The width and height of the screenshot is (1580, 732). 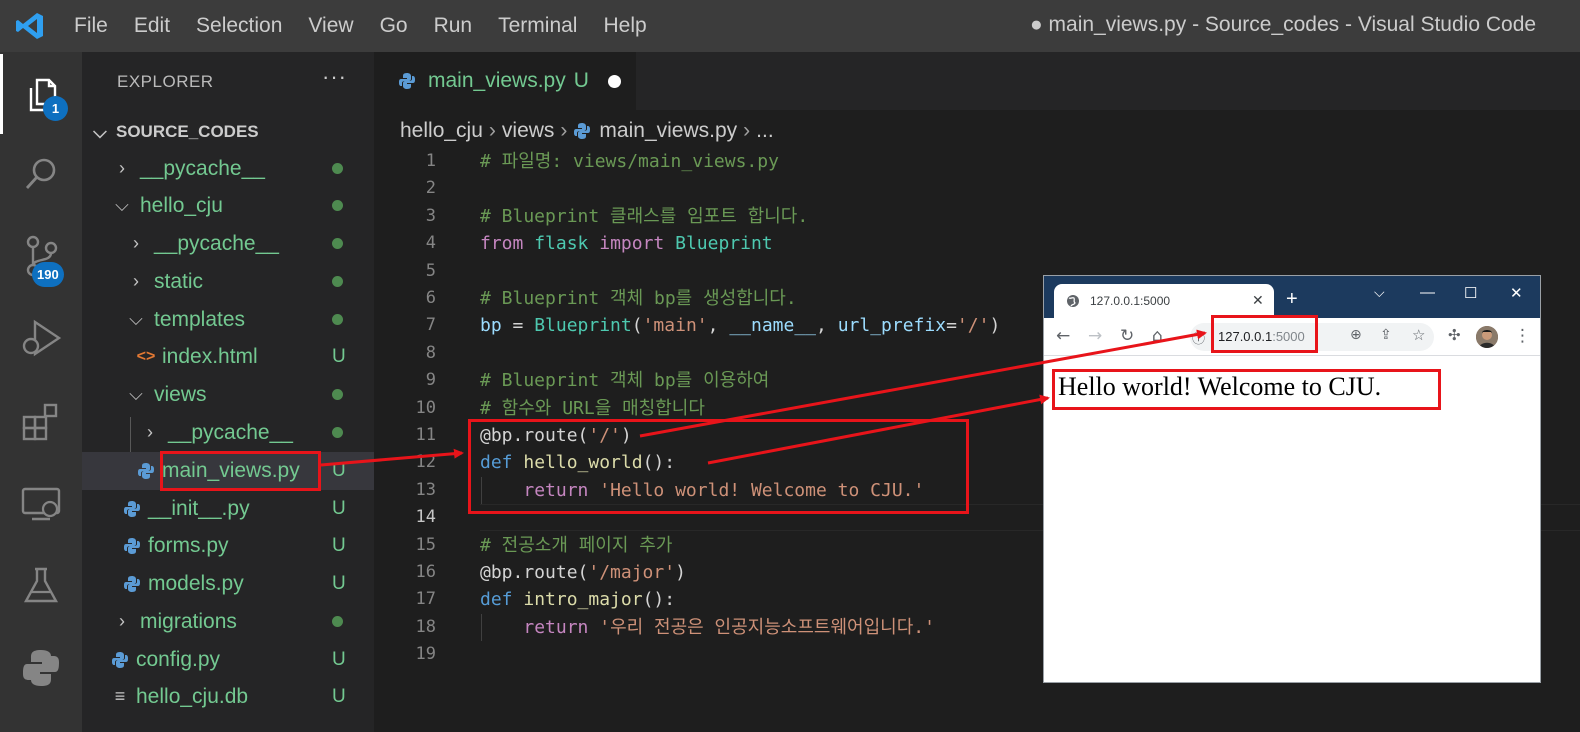 I want to click on arrow-function-to-output, so click(x=878, y=429).